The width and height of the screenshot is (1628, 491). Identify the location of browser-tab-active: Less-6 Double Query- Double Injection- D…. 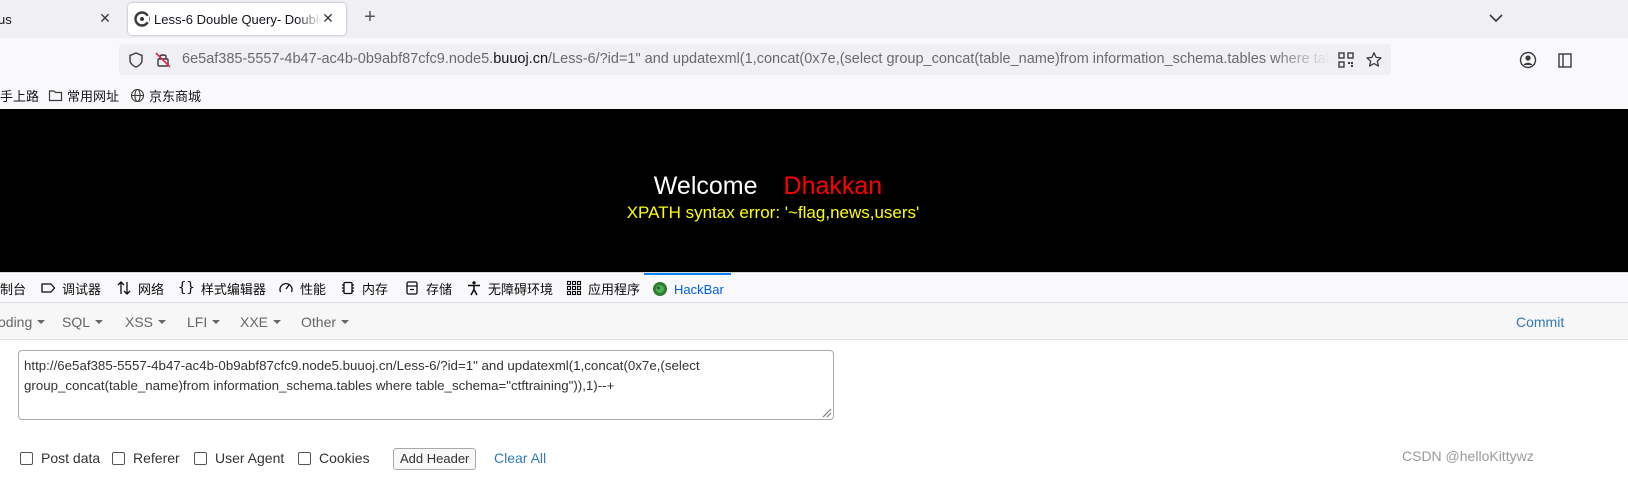
(237, 19).